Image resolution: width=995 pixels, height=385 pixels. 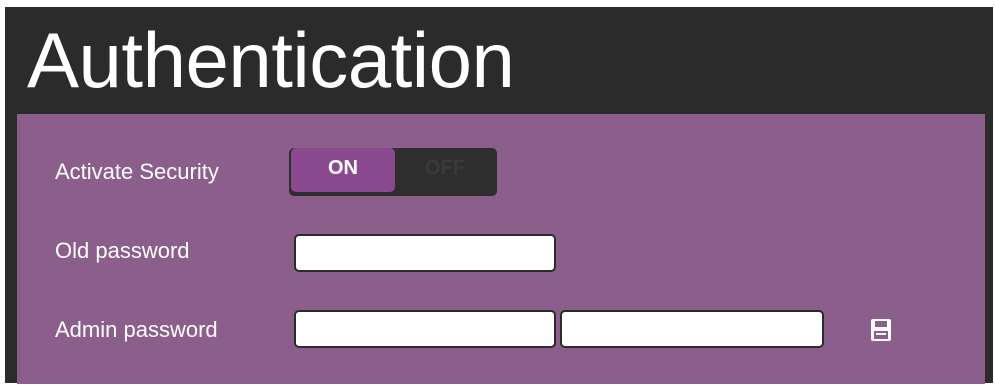 What do you see at coordinates (343, 170) in the screenshot?
I see `toggle-on-option: ON` at bounding box center [343, 170].